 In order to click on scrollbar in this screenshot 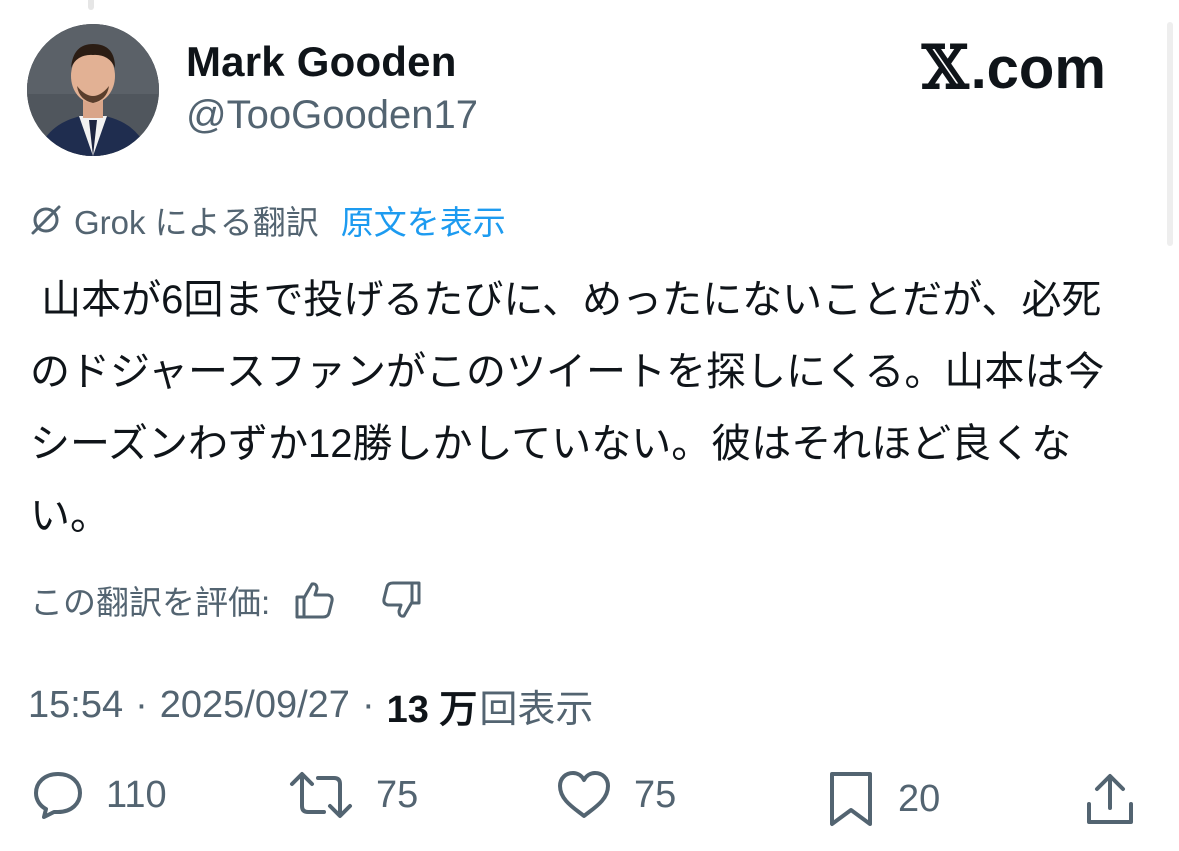, I will do `click(1170, 134)`.